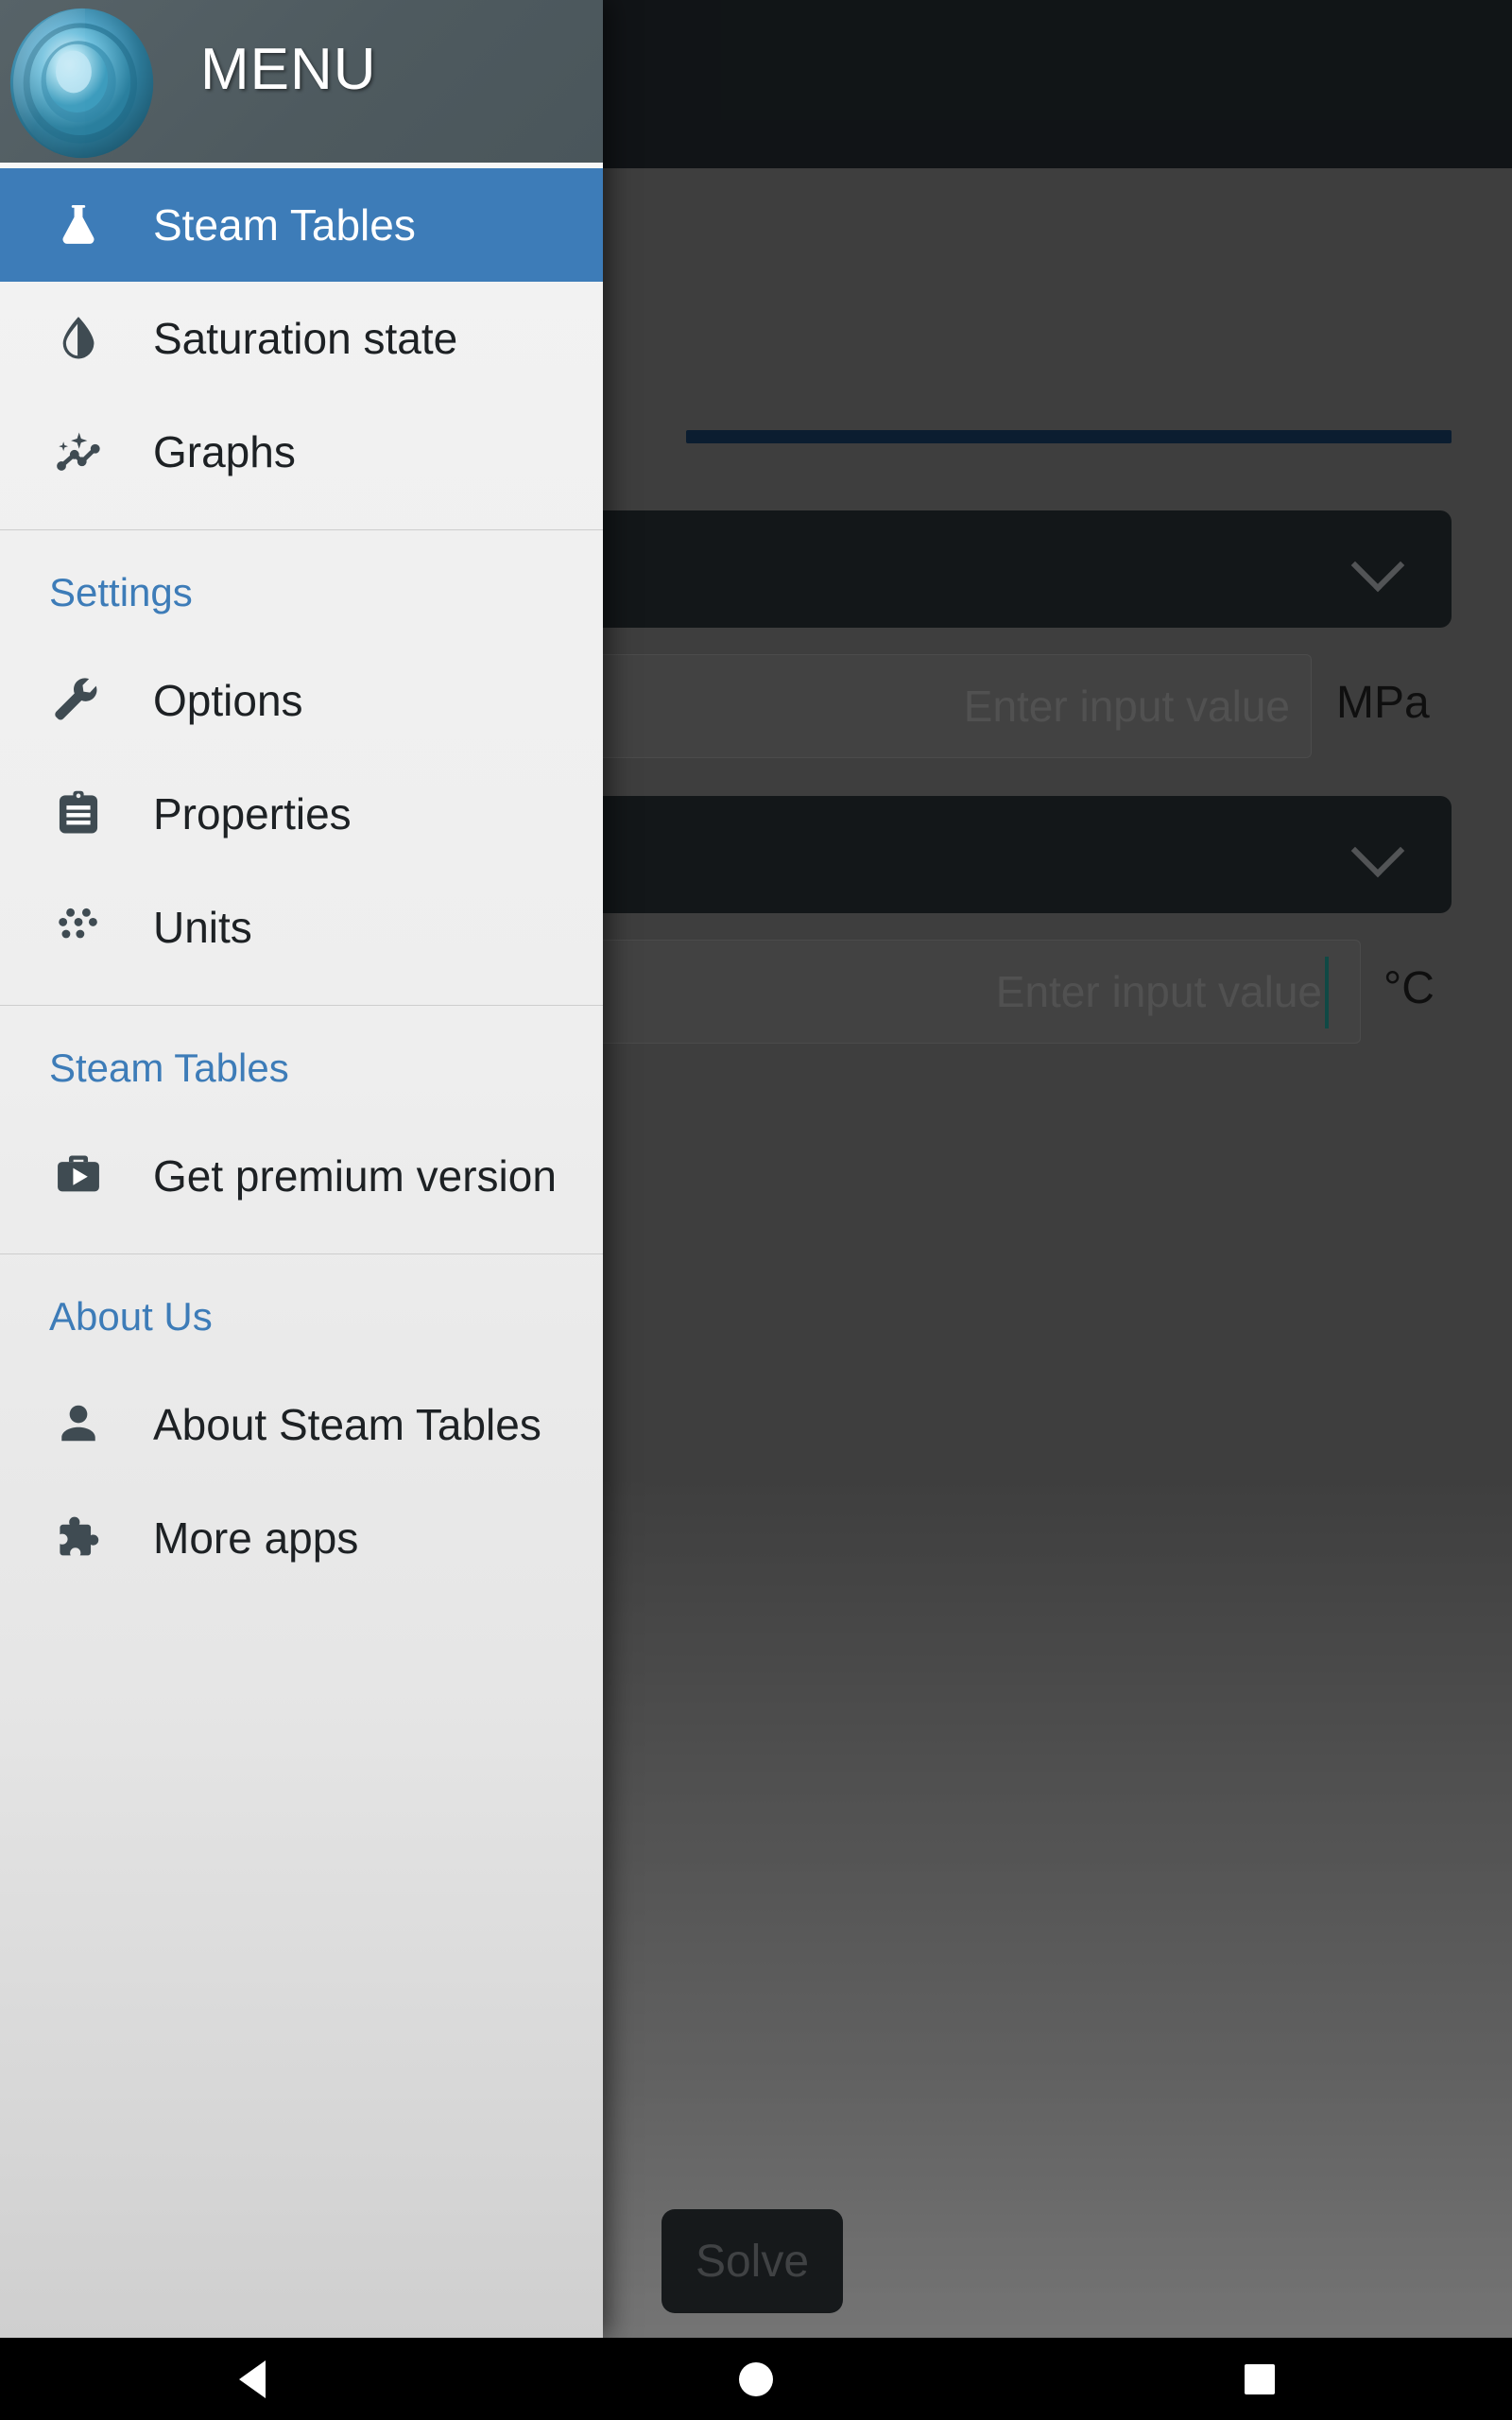 The height and width of the screenshot is (2420, 1512). I want to click on sidebar-item-options: Options, so click(301, 700).